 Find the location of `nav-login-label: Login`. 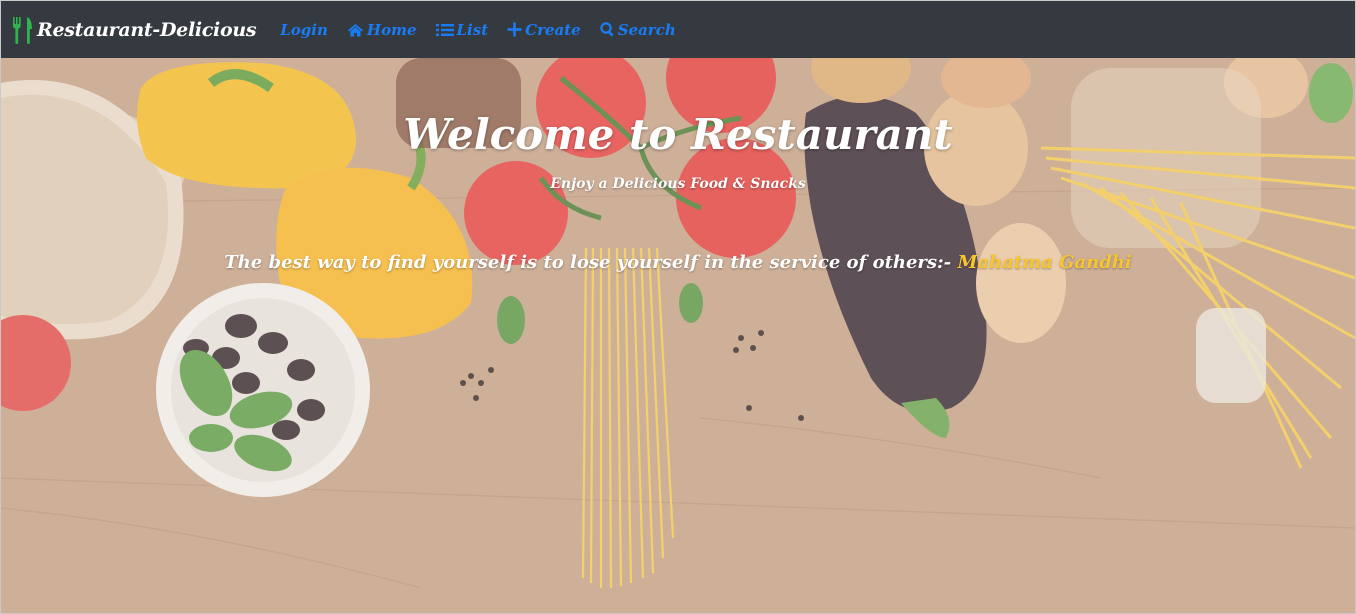

nav-login-label: Login is located at coordinates (304, 29).